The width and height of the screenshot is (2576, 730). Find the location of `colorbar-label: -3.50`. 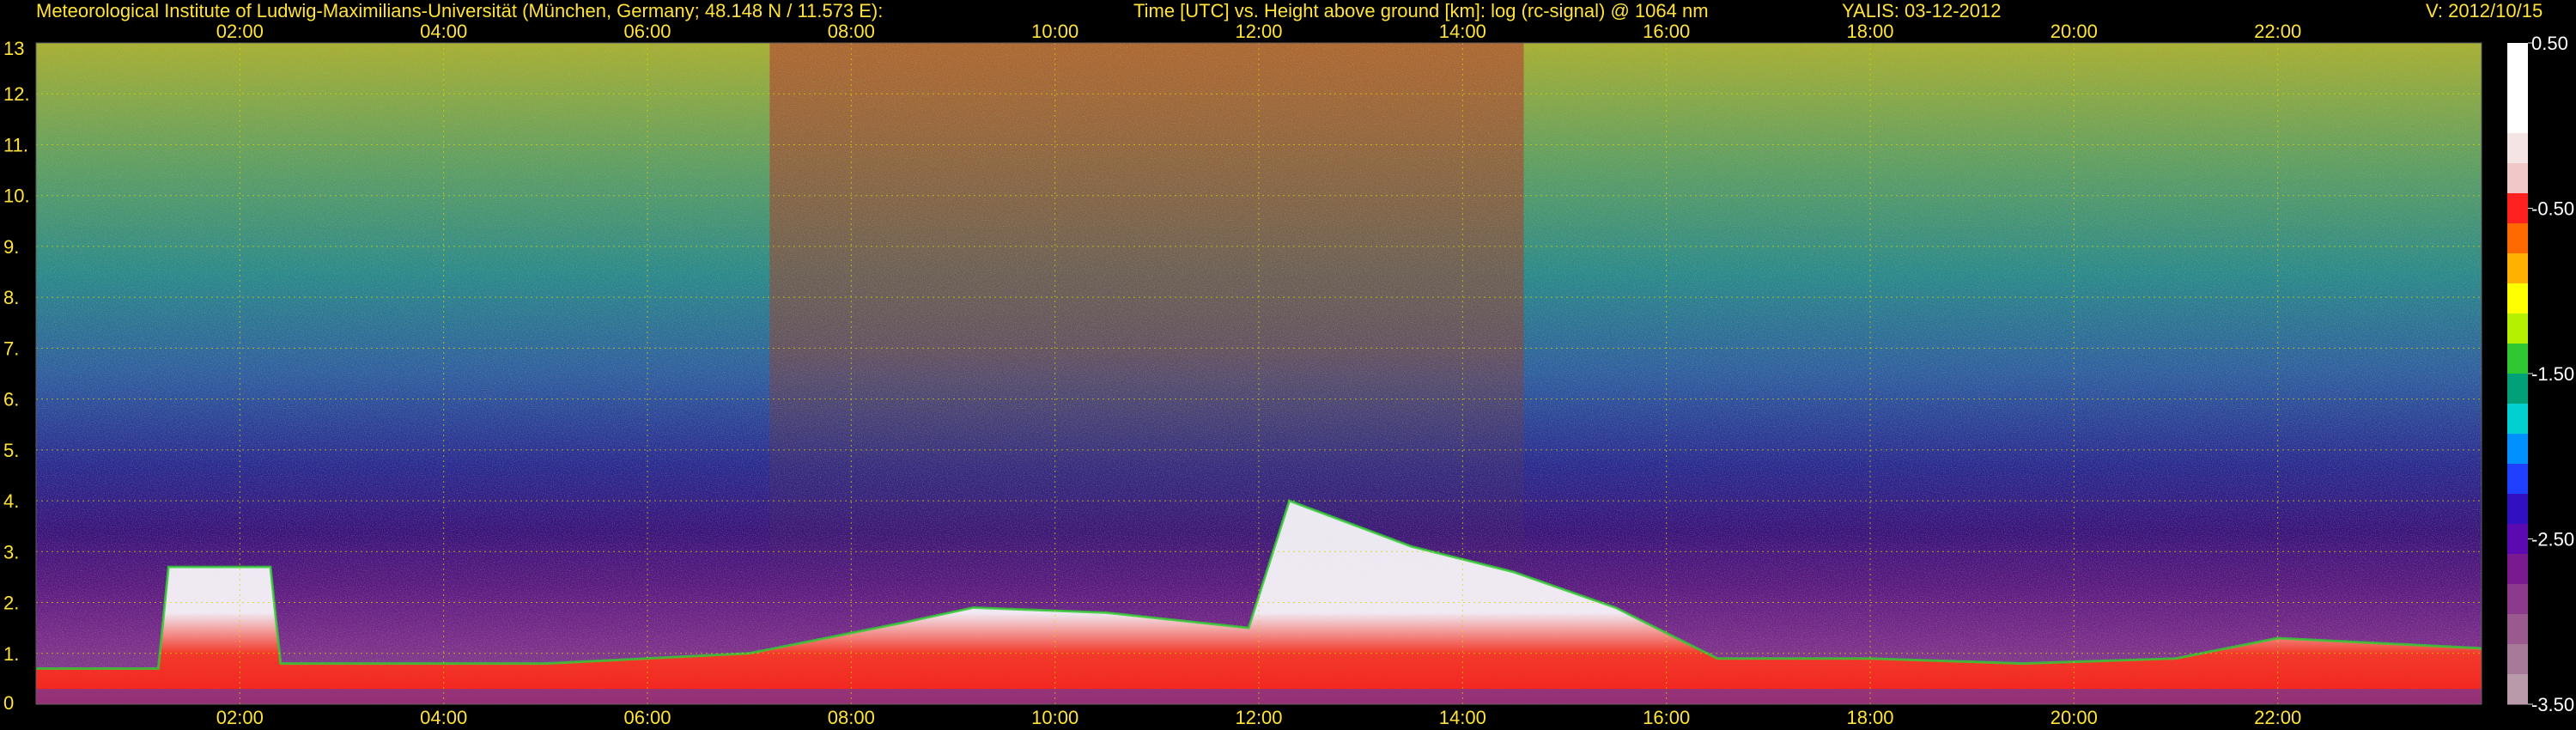

colorbar-label: -3.50 is located at coordinates (2552, 704).